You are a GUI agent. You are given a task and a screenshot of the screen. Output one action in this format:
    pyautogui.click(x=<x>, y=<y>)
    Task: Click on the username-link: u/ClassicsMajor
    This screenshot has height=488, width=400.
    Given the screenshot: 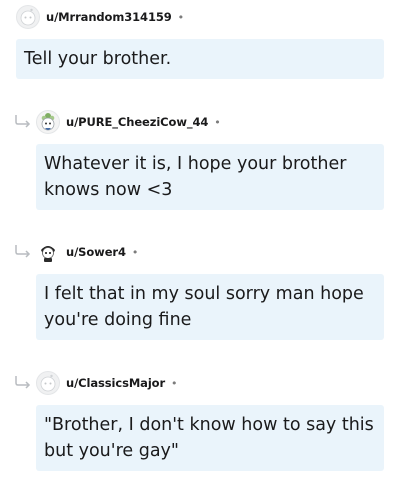 What is the action you would take?
    pyautogui.click(x=115, y=383)
    